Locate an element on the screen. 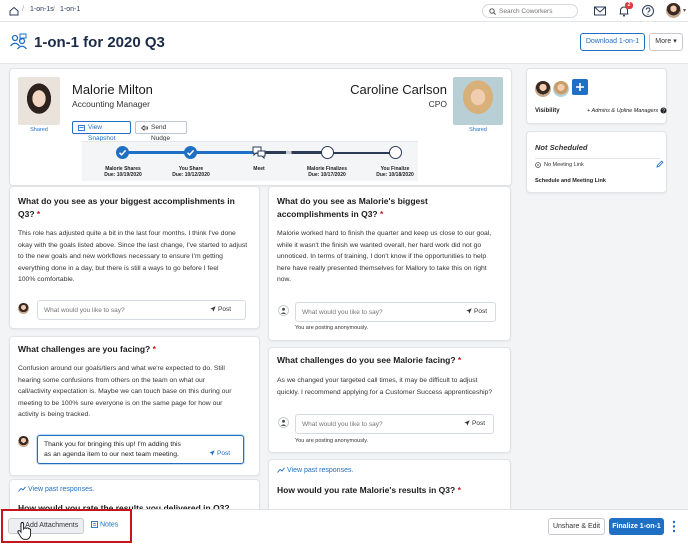 This screenshot has height=545, width=688. download-button: Download 1-on-1 is located at coordinates (612, 42).